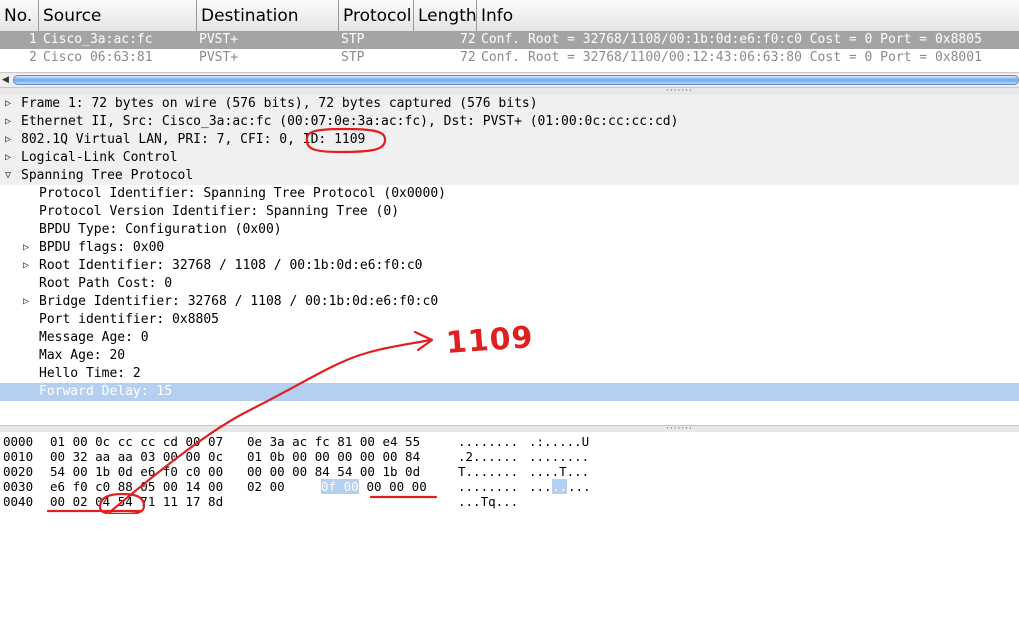  I want to click on tree-field-row: Forward Delay: 15, so click(509, 392).